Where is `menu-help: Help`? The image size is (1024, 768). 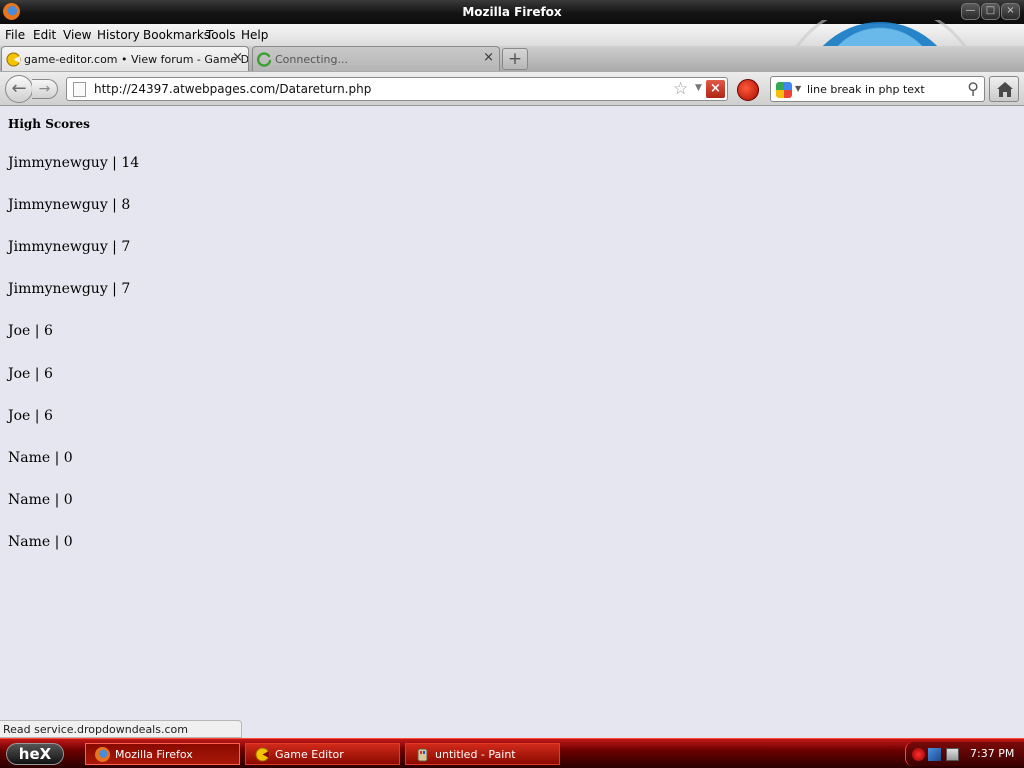
menu-help: Help is located at coordinates (254, 35).